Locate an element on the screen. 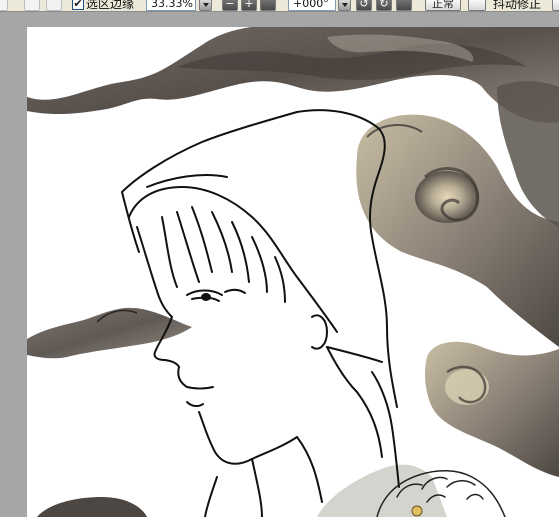 Image resolution: width=559 pixels, height=517 pixels. zoom-input: 33.33% is located at coordinates (171, 5).